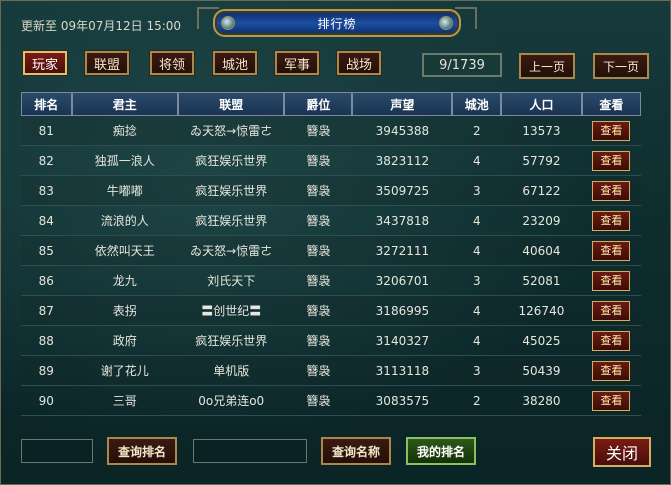 The width and height of the screenshot is (671, 485). What do you see at coordinates (46, 104) in the screenshot?
I see `col-rank: 排名` at bounding box center [46, 104].